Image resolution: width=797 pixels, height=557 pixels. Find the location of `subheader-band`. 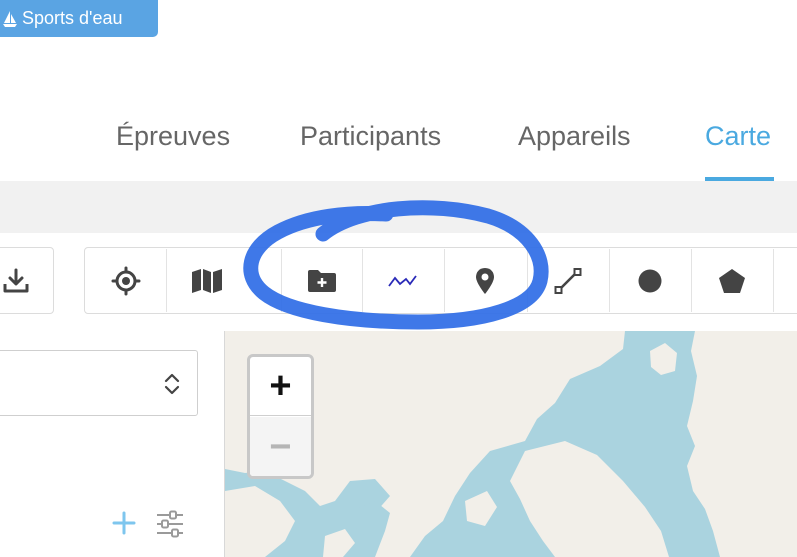

subheader-band is located at coordinates (398, 207).